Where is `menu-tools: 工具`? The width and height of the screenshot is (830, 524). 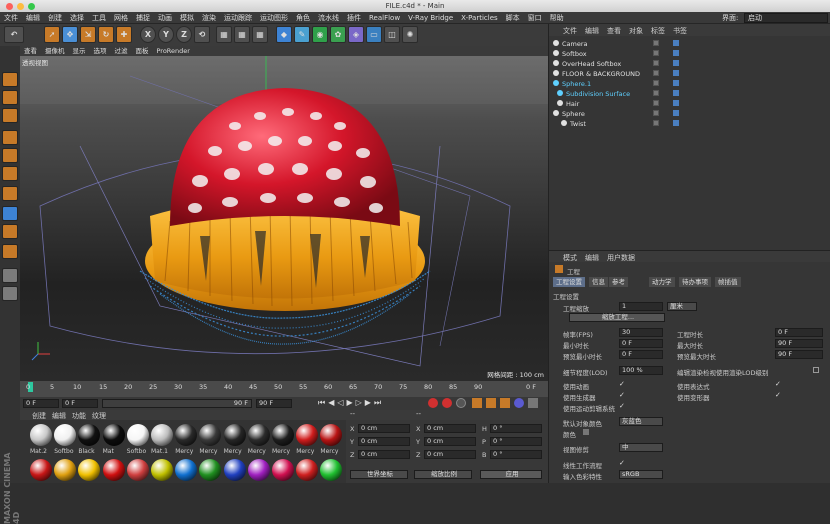
menu-tools: 工具 is located at coordinates (99, 18).